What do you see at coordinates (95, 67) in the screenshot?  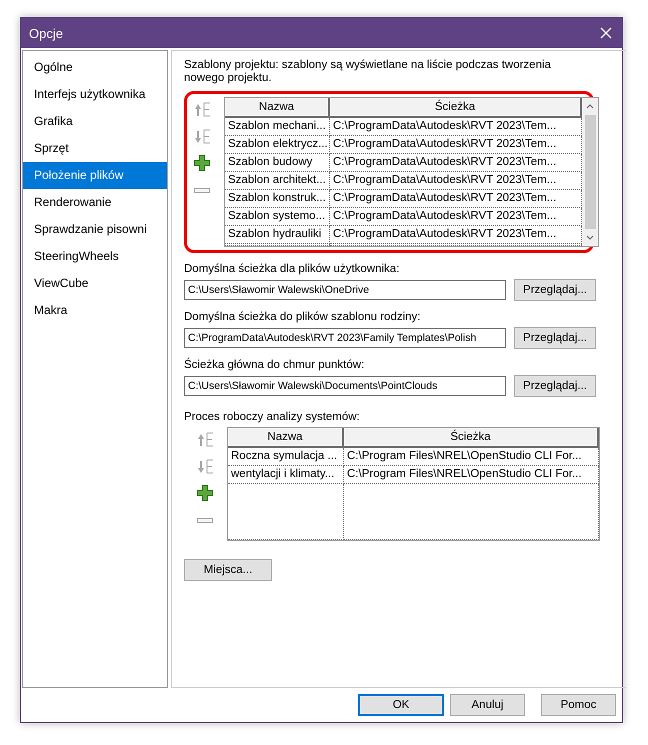 I see `sidebar-item: Ogólne` at bounding box center [95, 67].